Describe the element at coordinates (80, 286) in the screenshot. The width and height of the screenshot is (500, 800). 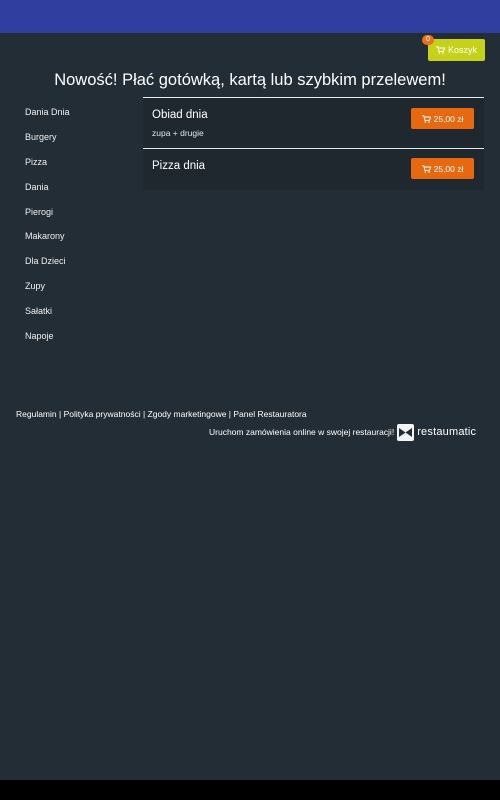
I see `sidebar-item-zupy: Zupy` at that location.